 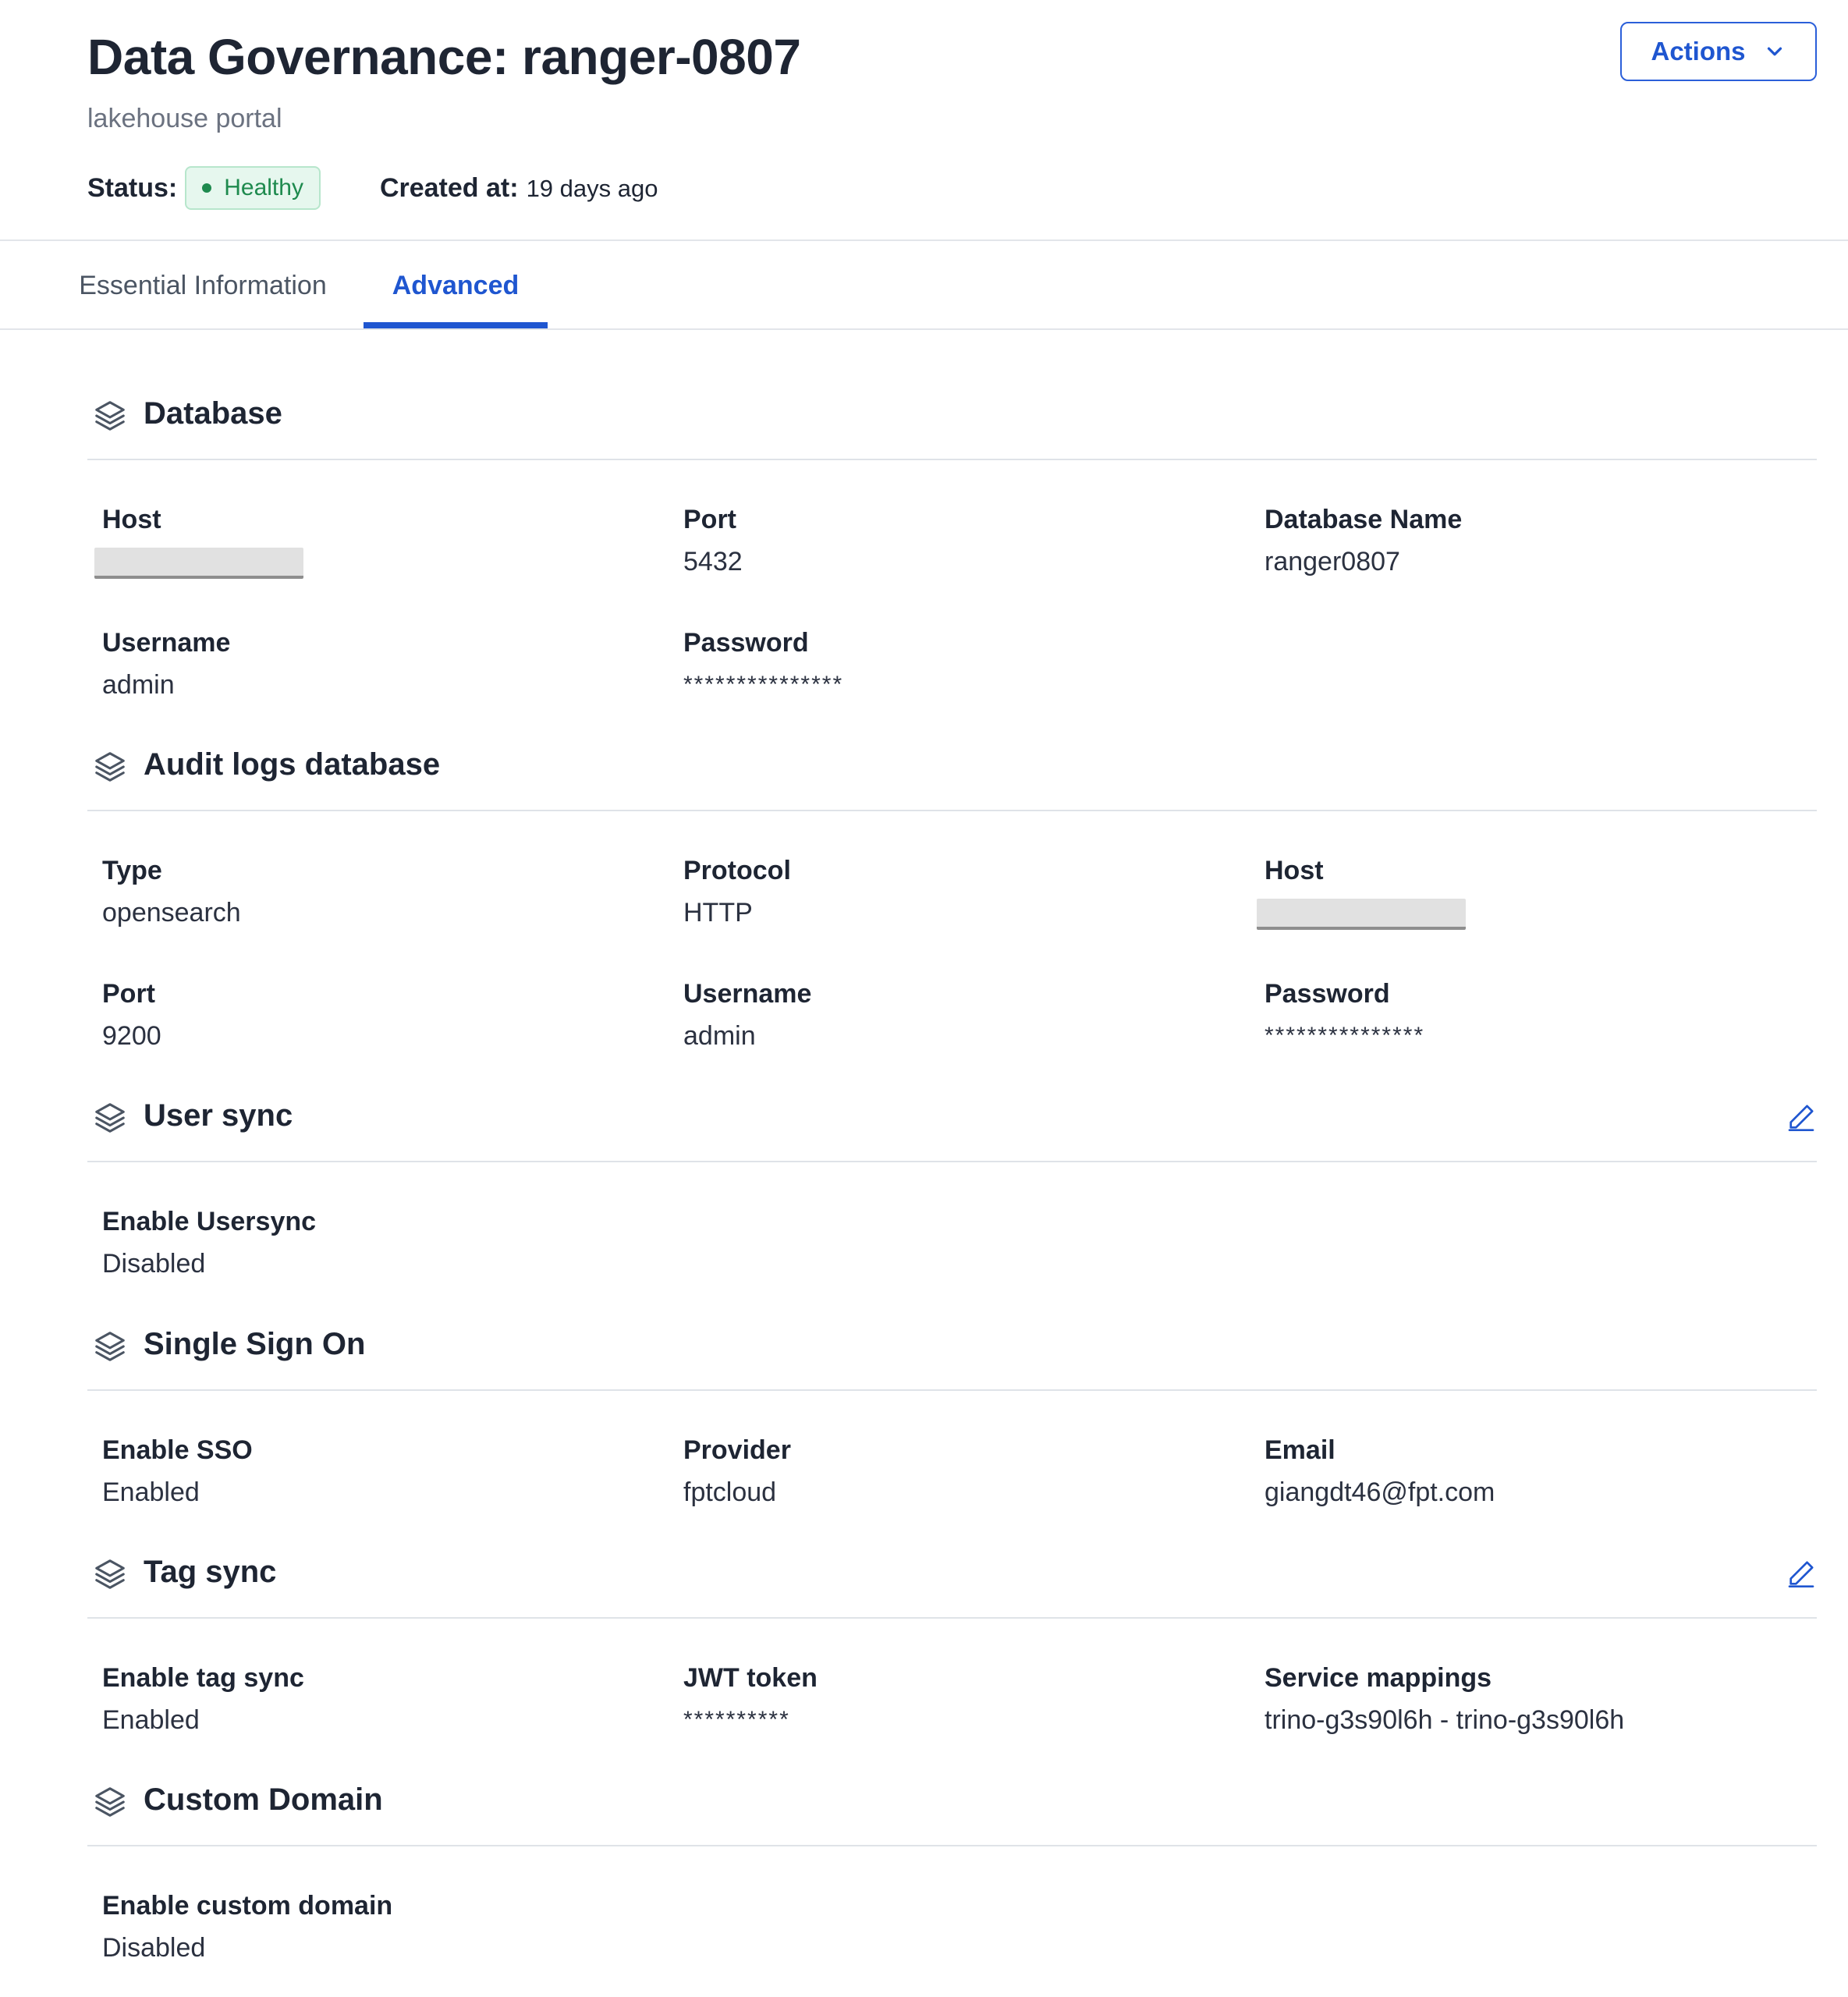 I want to click on status-badge: Healthy, so click(x=253, y=188).